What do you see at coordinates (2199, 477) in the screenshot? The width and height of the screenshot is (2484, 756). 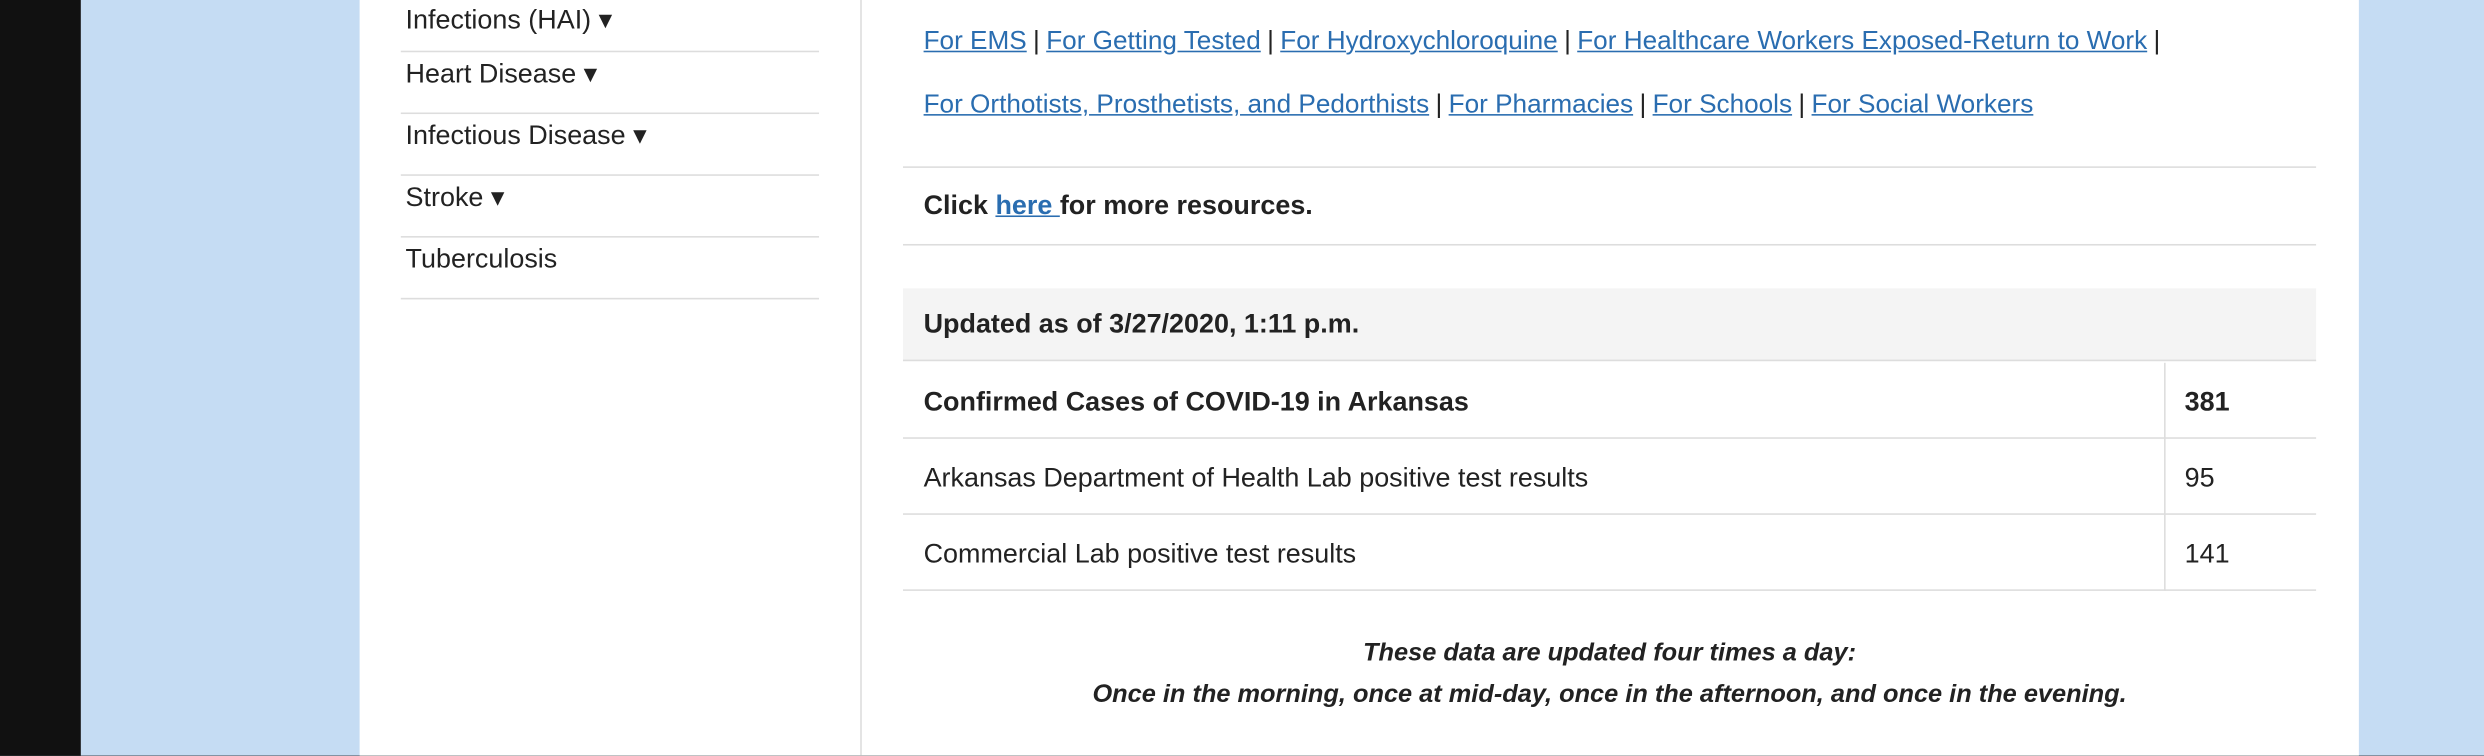 I see `row-value: 95` at bounding box center [2199, 477].